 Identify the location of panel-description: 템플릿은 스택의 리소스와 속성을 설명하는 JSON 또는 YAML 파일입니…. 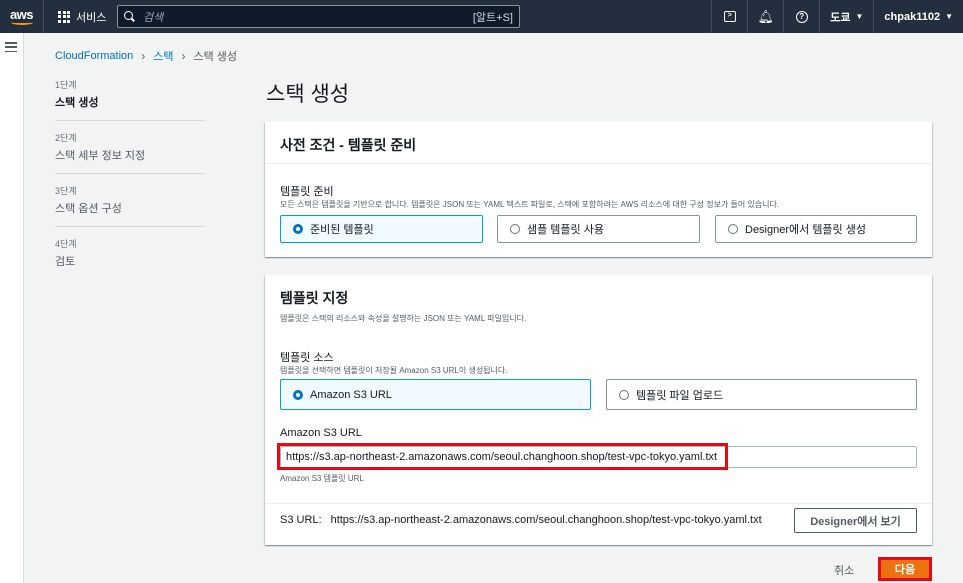
(403, 318).